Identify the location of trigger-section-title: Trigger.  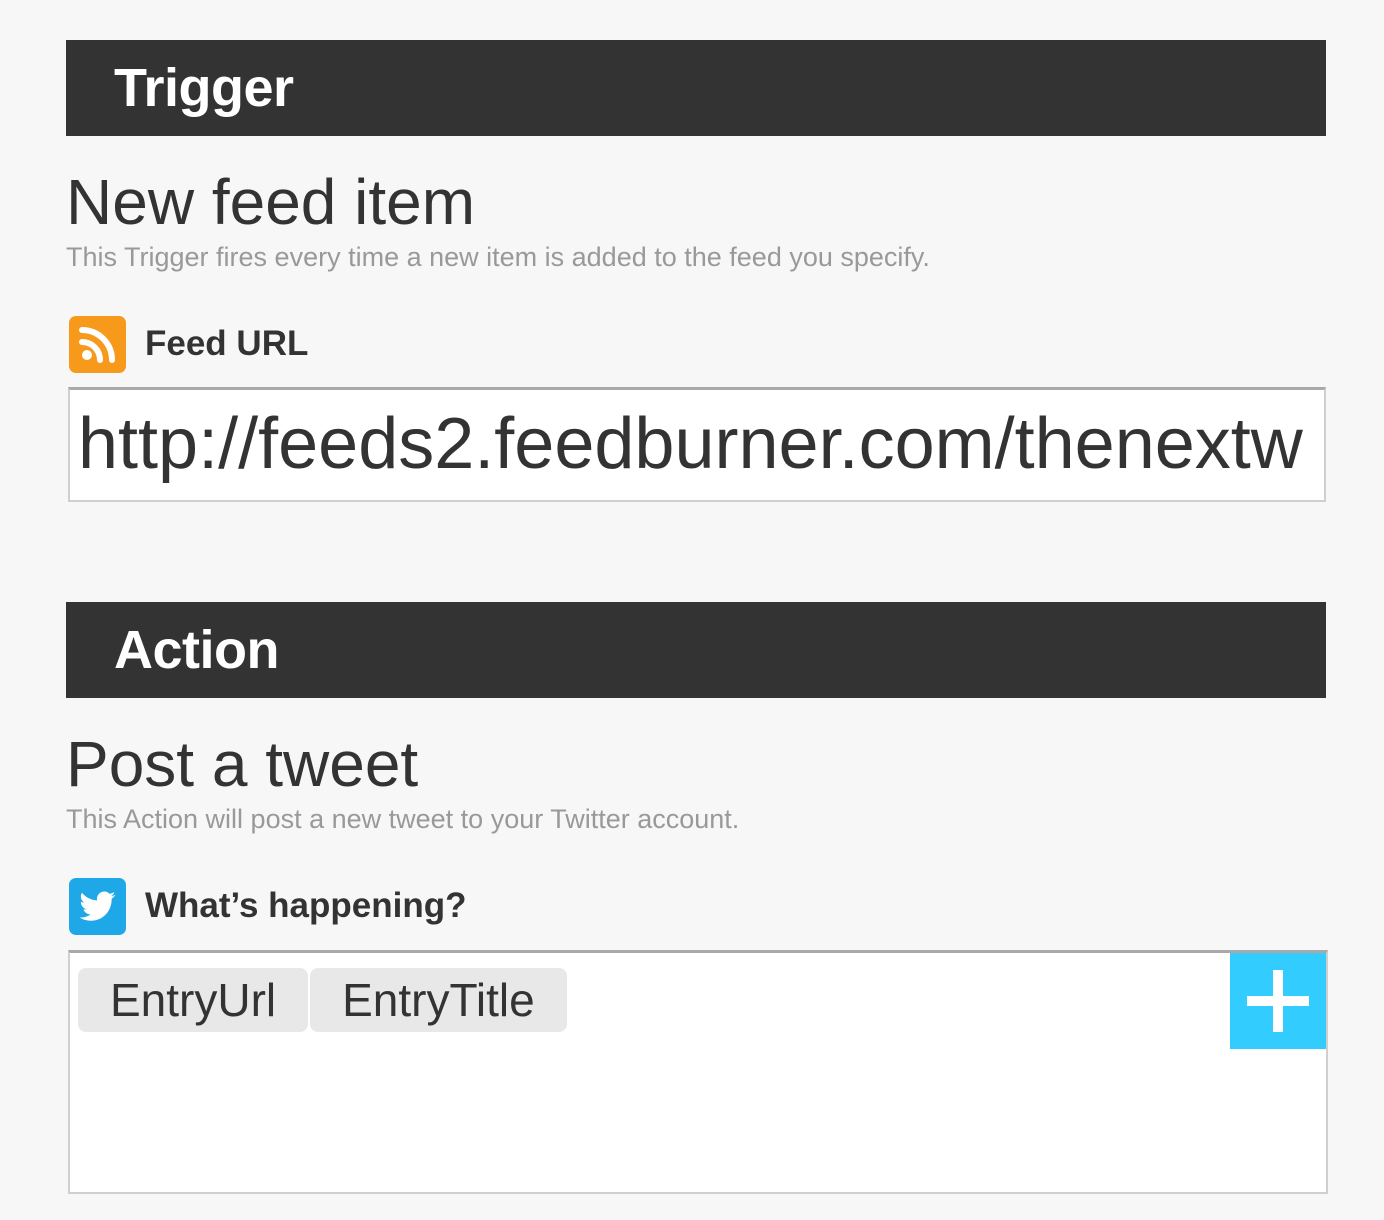
(204, 88).